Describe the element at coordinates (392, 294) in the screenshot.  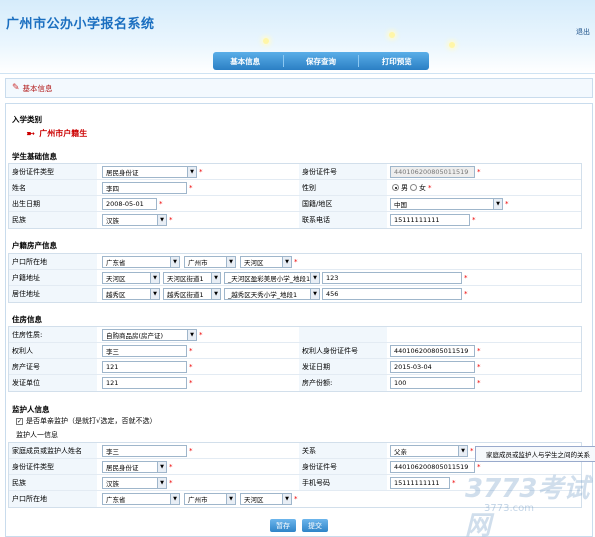
I see `res-no-field: 456` at that location.